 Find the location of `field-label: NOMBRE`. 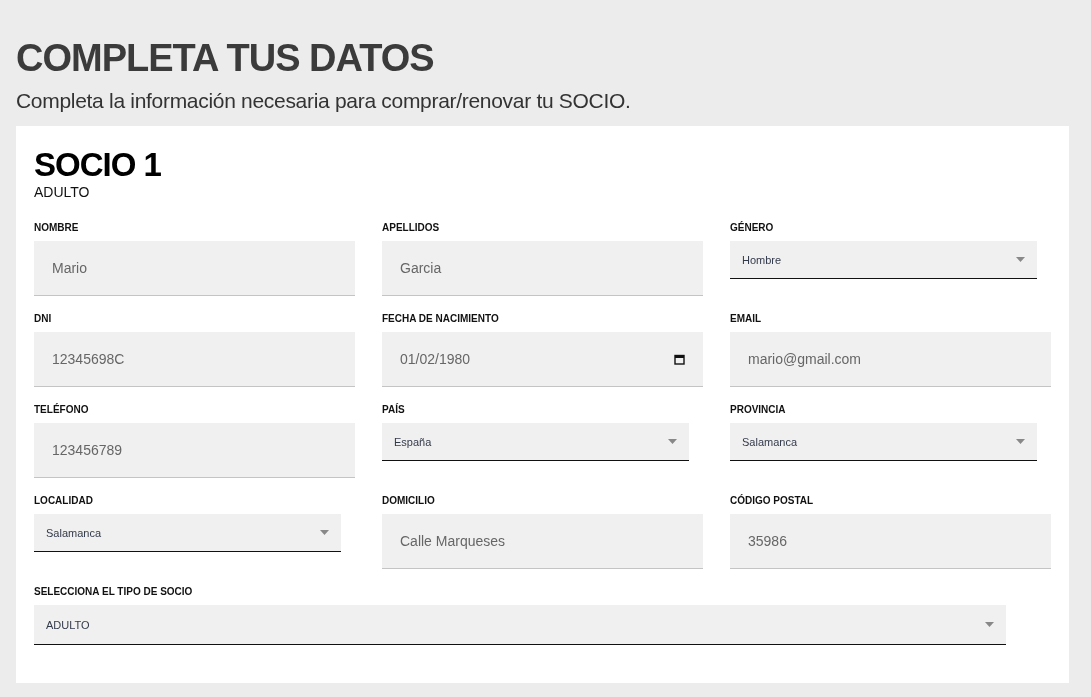

field-label: NOMBRE is located at coordinates (57, 228).